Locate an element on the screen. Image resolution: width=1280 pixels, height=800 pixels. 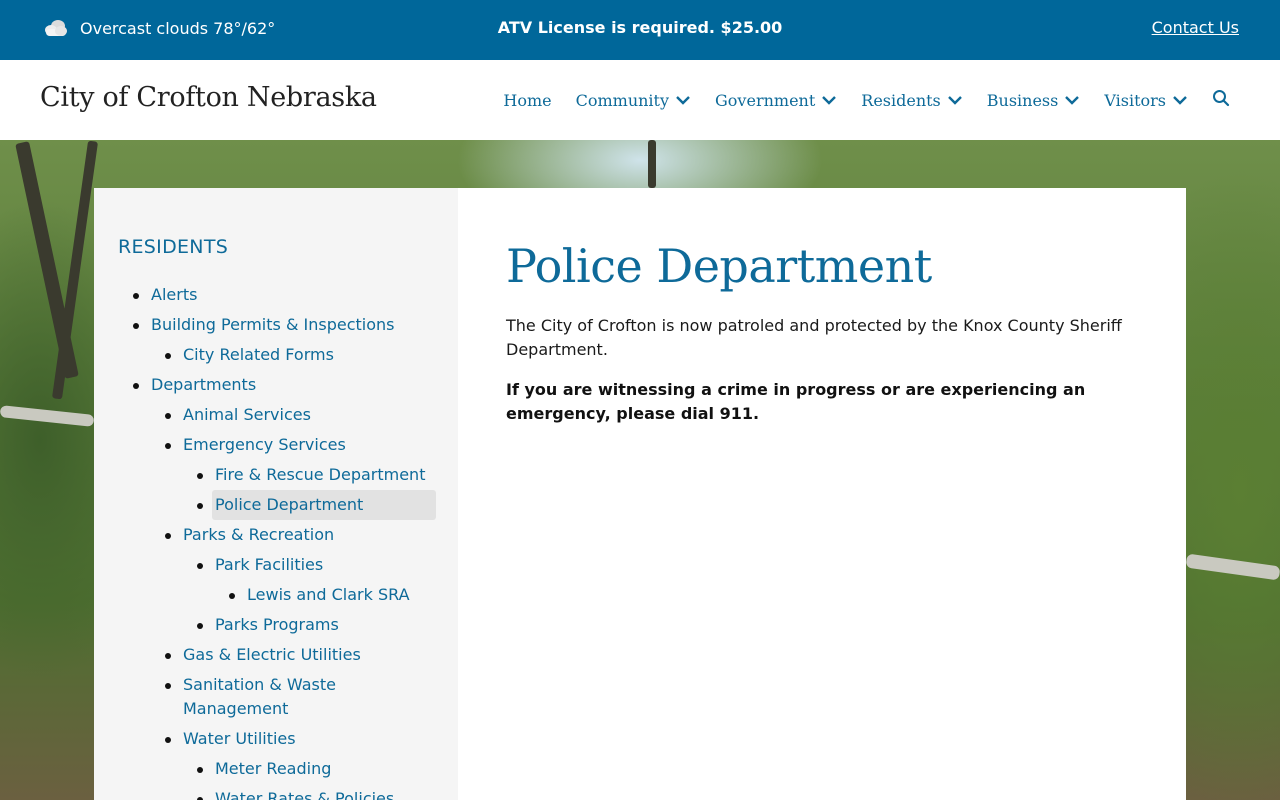
nav-label: Visitors is located at coordinates (1135, 100).